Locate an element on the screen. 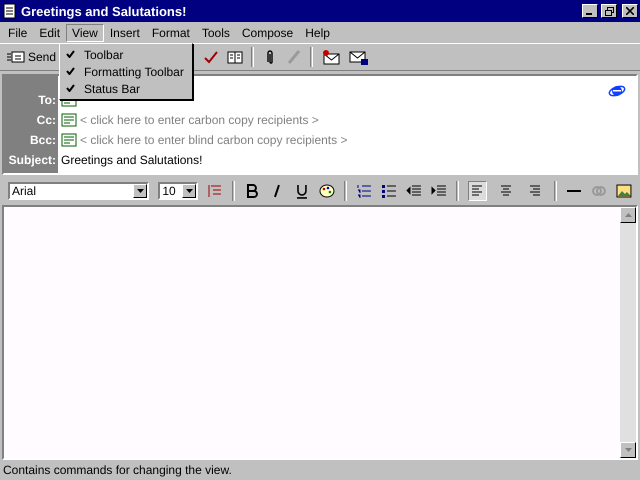 This screenshot has height=480, width=640. send-button: Send is located at coordinates (32, 57).